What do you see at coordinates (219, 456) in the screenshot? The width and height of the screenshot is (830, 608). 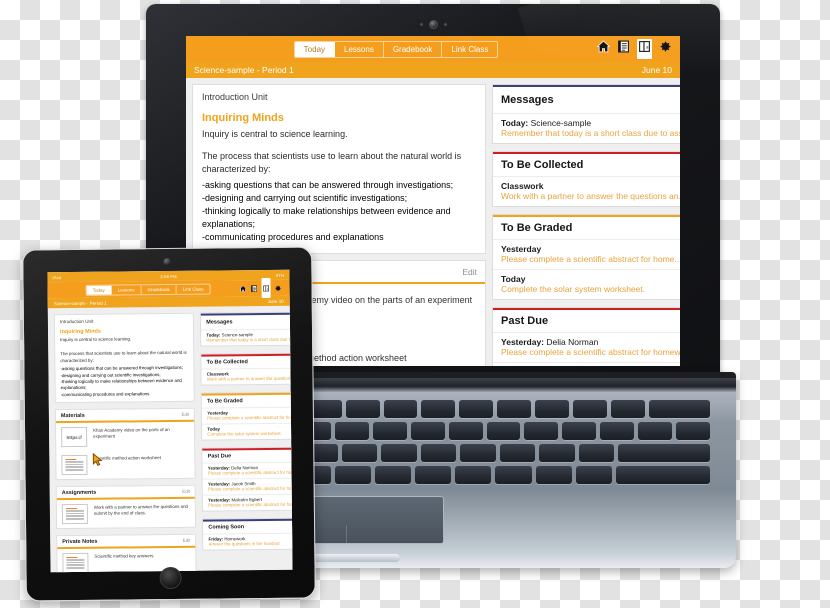 I see `panel-title: Past Due` at bounding box center [219, 456].